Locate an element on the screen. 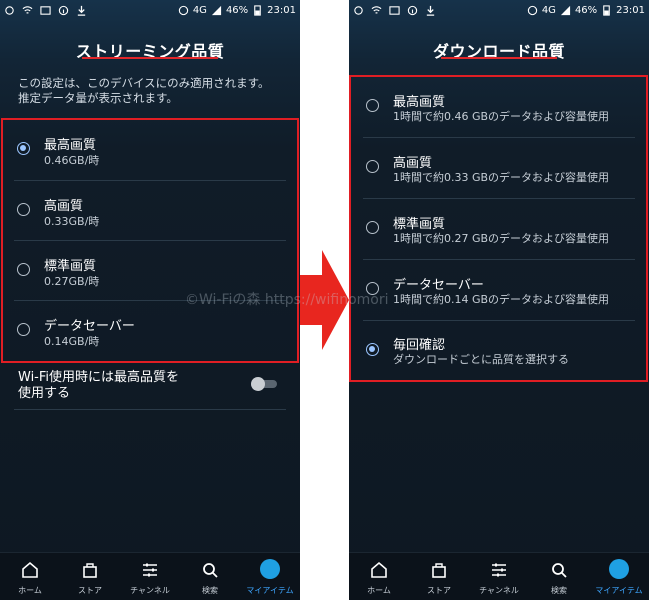 This screenshot has height=600, width=650. download-option-data-saver: データセーバー 1時間で約0.14 GBのデータおよび容量使用 is located at coordinates (499, 293).